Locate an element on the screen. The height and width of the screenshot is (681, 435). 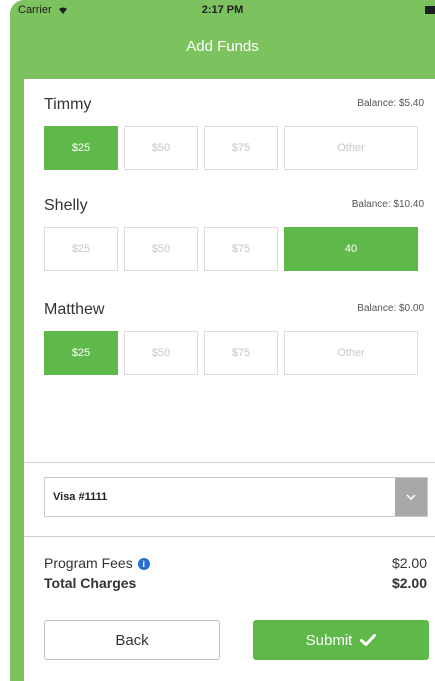
back-button-label: Back is located at coordinates (132, 640).